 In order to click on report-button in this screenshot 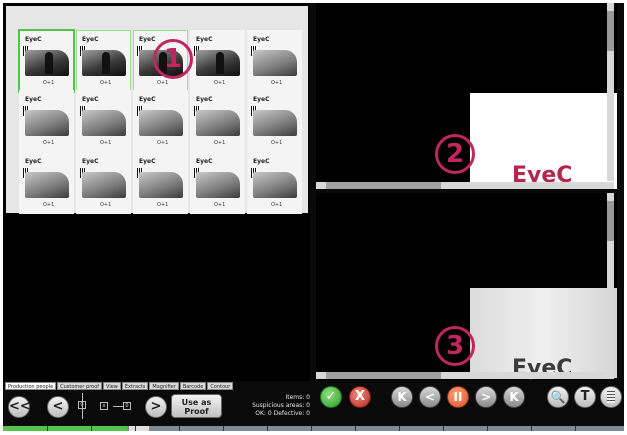, I will do `click(611, 397)`.